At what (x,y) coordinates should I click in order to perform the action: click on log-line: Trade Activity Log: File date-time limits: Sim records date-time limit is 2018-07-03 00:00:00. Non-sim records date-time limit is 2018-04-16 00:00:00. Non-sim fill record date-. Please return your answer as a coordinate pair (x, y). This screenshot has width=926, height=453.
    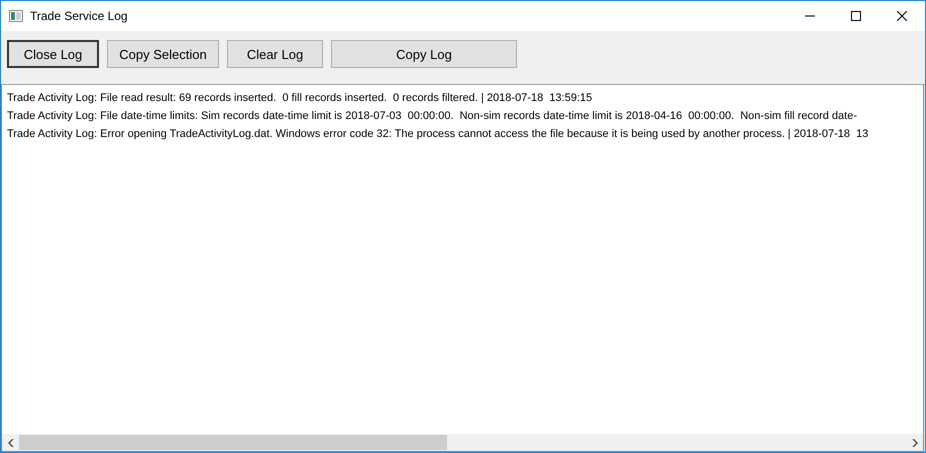
    Looking at the image, I should click on (432, 116).